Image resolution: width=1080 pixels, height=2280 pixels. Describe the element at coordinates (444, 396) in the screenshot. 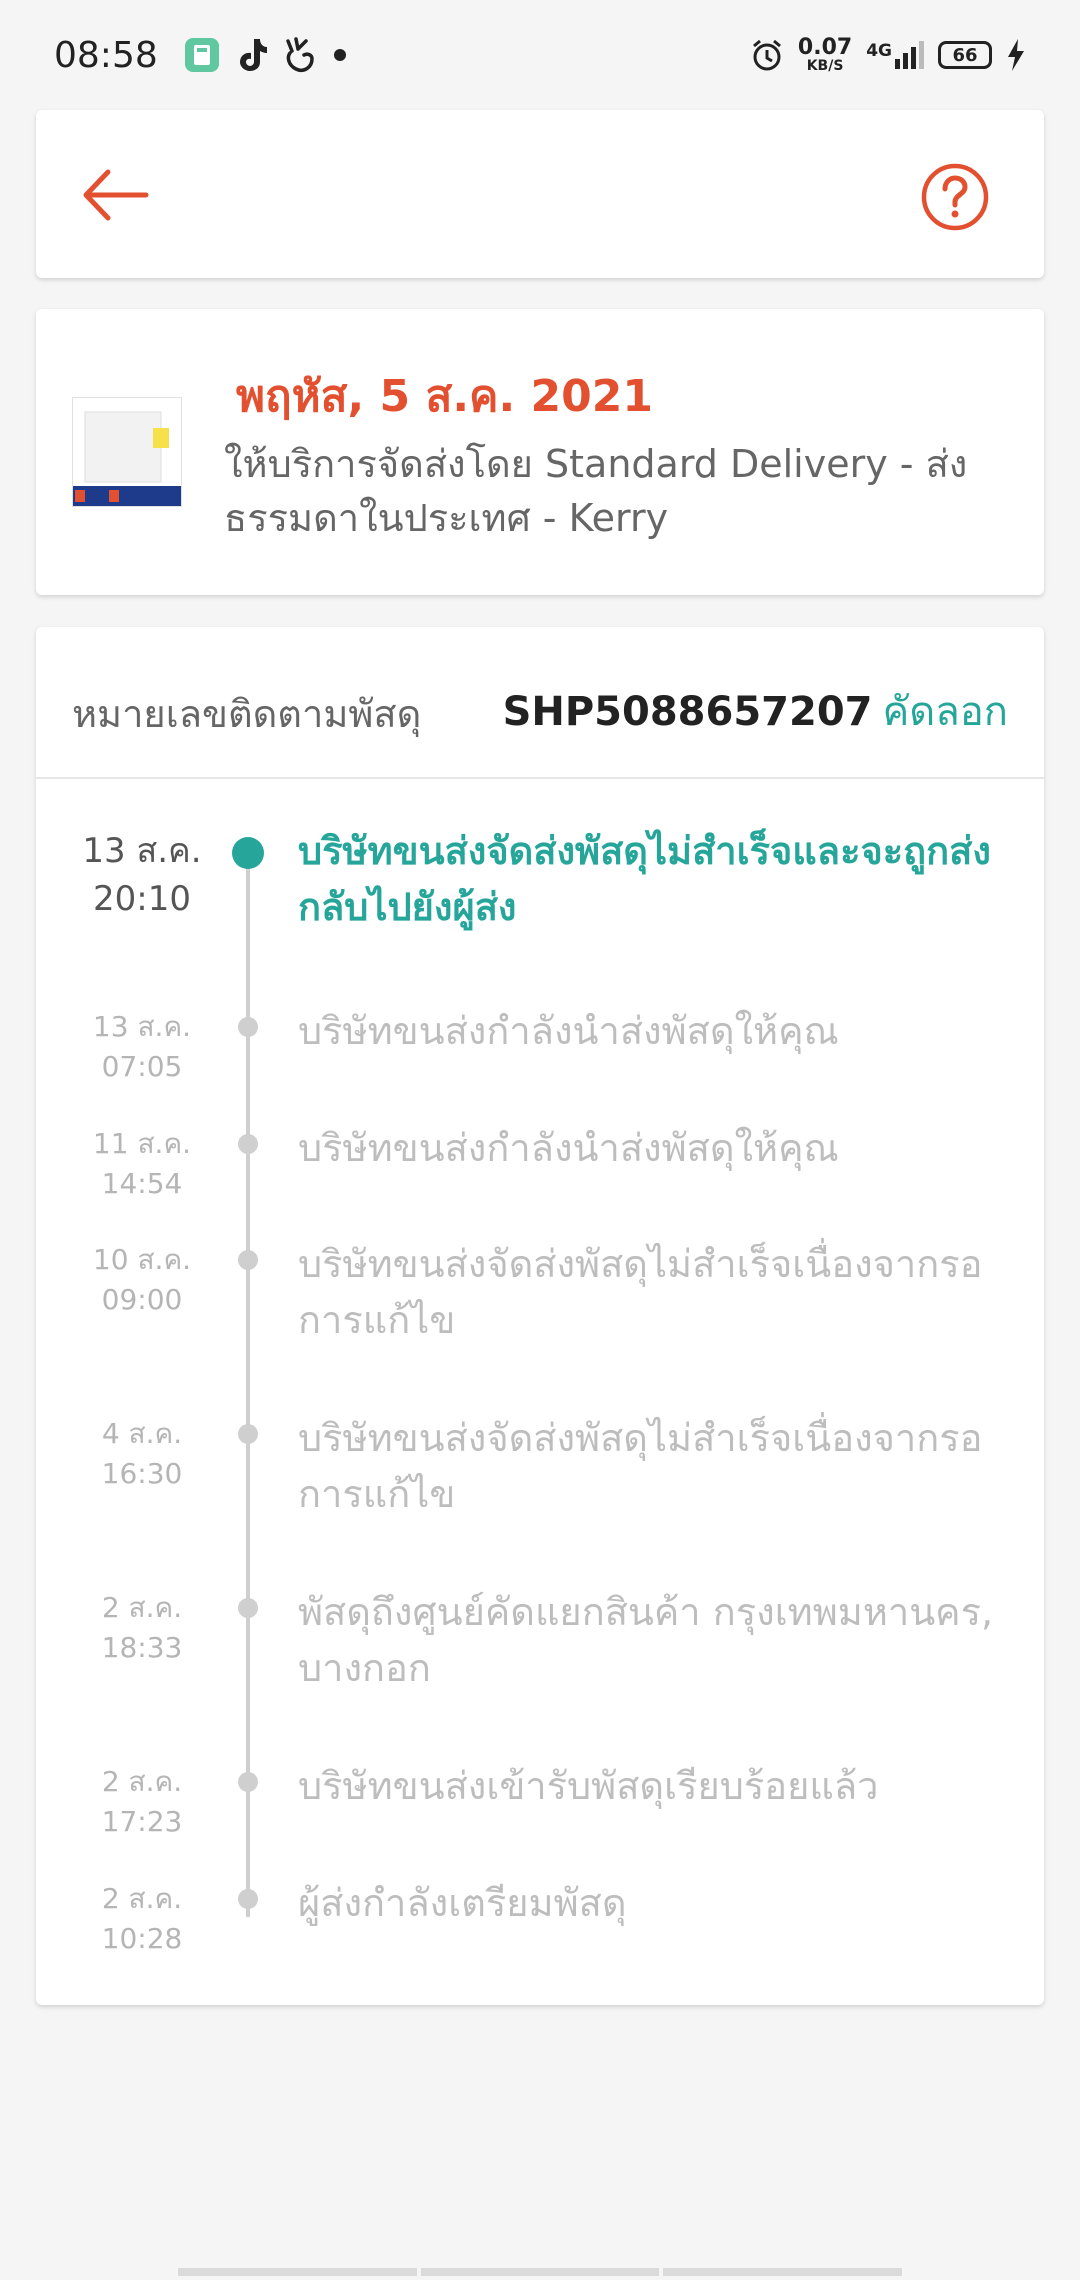

I see `delivery-date: พฤหัส, 5 ส.ค. 2021` at that location.